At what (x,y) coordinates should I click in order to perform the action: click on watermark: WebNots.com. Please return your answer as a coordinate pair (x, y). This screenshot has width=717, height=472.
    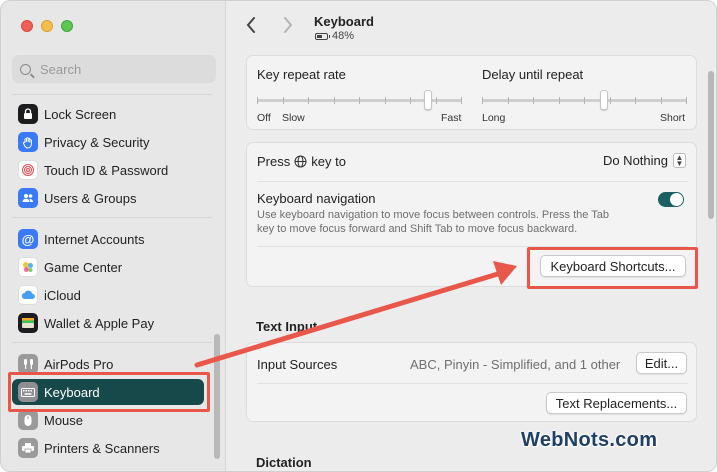
    Looking at the image, I should click on (589, 440).